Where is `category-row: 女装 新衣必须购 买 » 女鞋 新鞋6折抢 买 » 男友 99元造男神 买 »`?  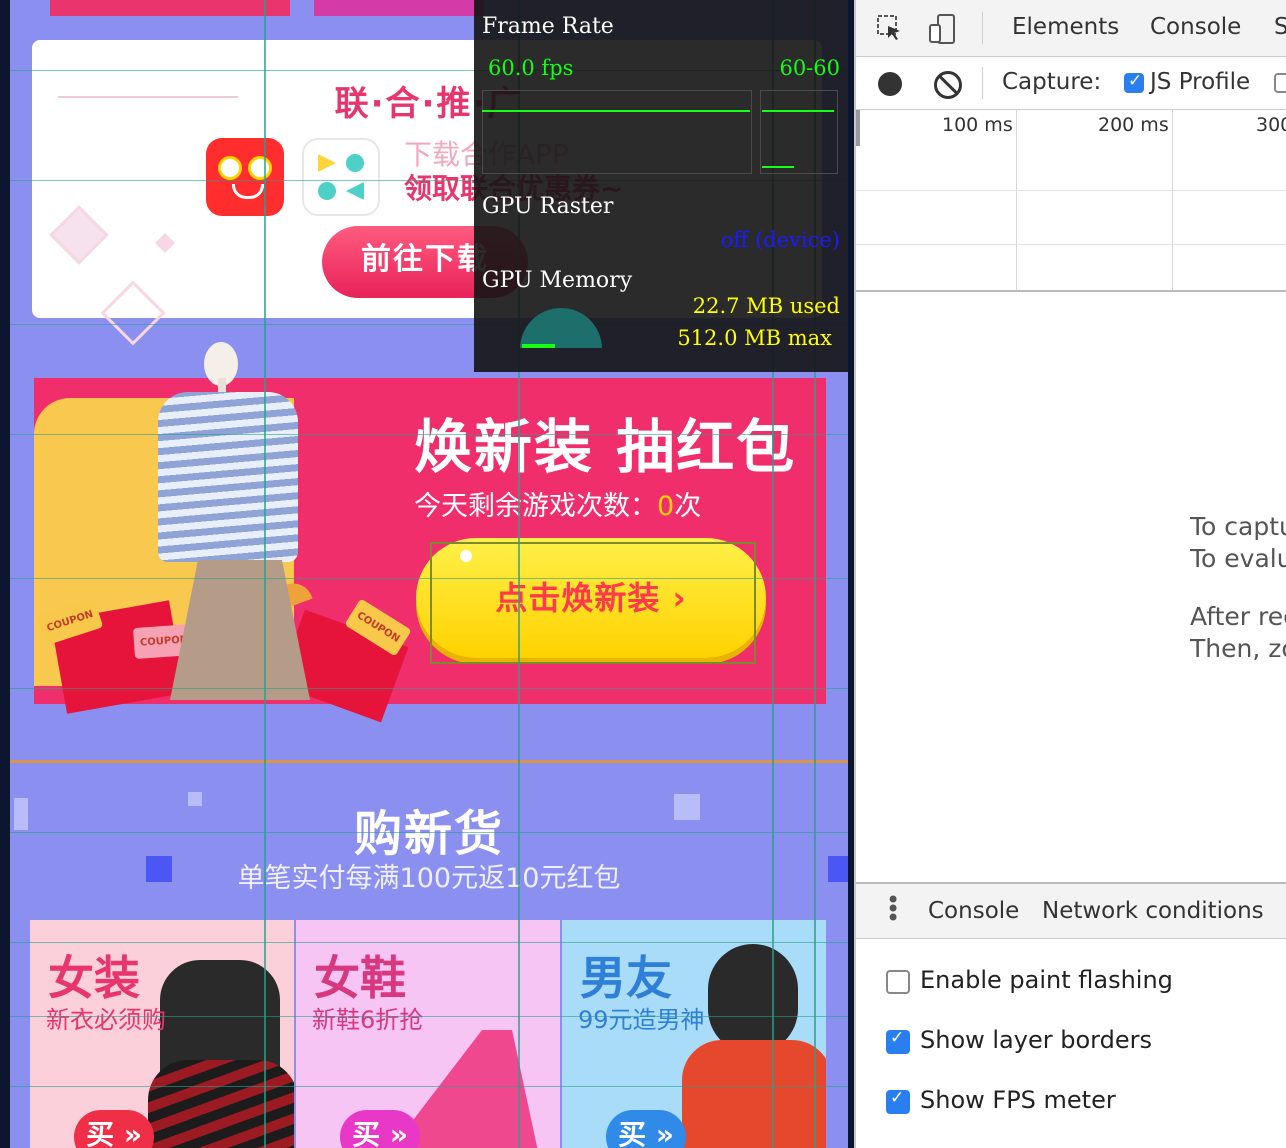 category-row: 女装 新衣必须购 买 » 女鞋 新鞋6折抢 买 » 男友 99元造男神 买 » is located at coordinates (428, 1034).